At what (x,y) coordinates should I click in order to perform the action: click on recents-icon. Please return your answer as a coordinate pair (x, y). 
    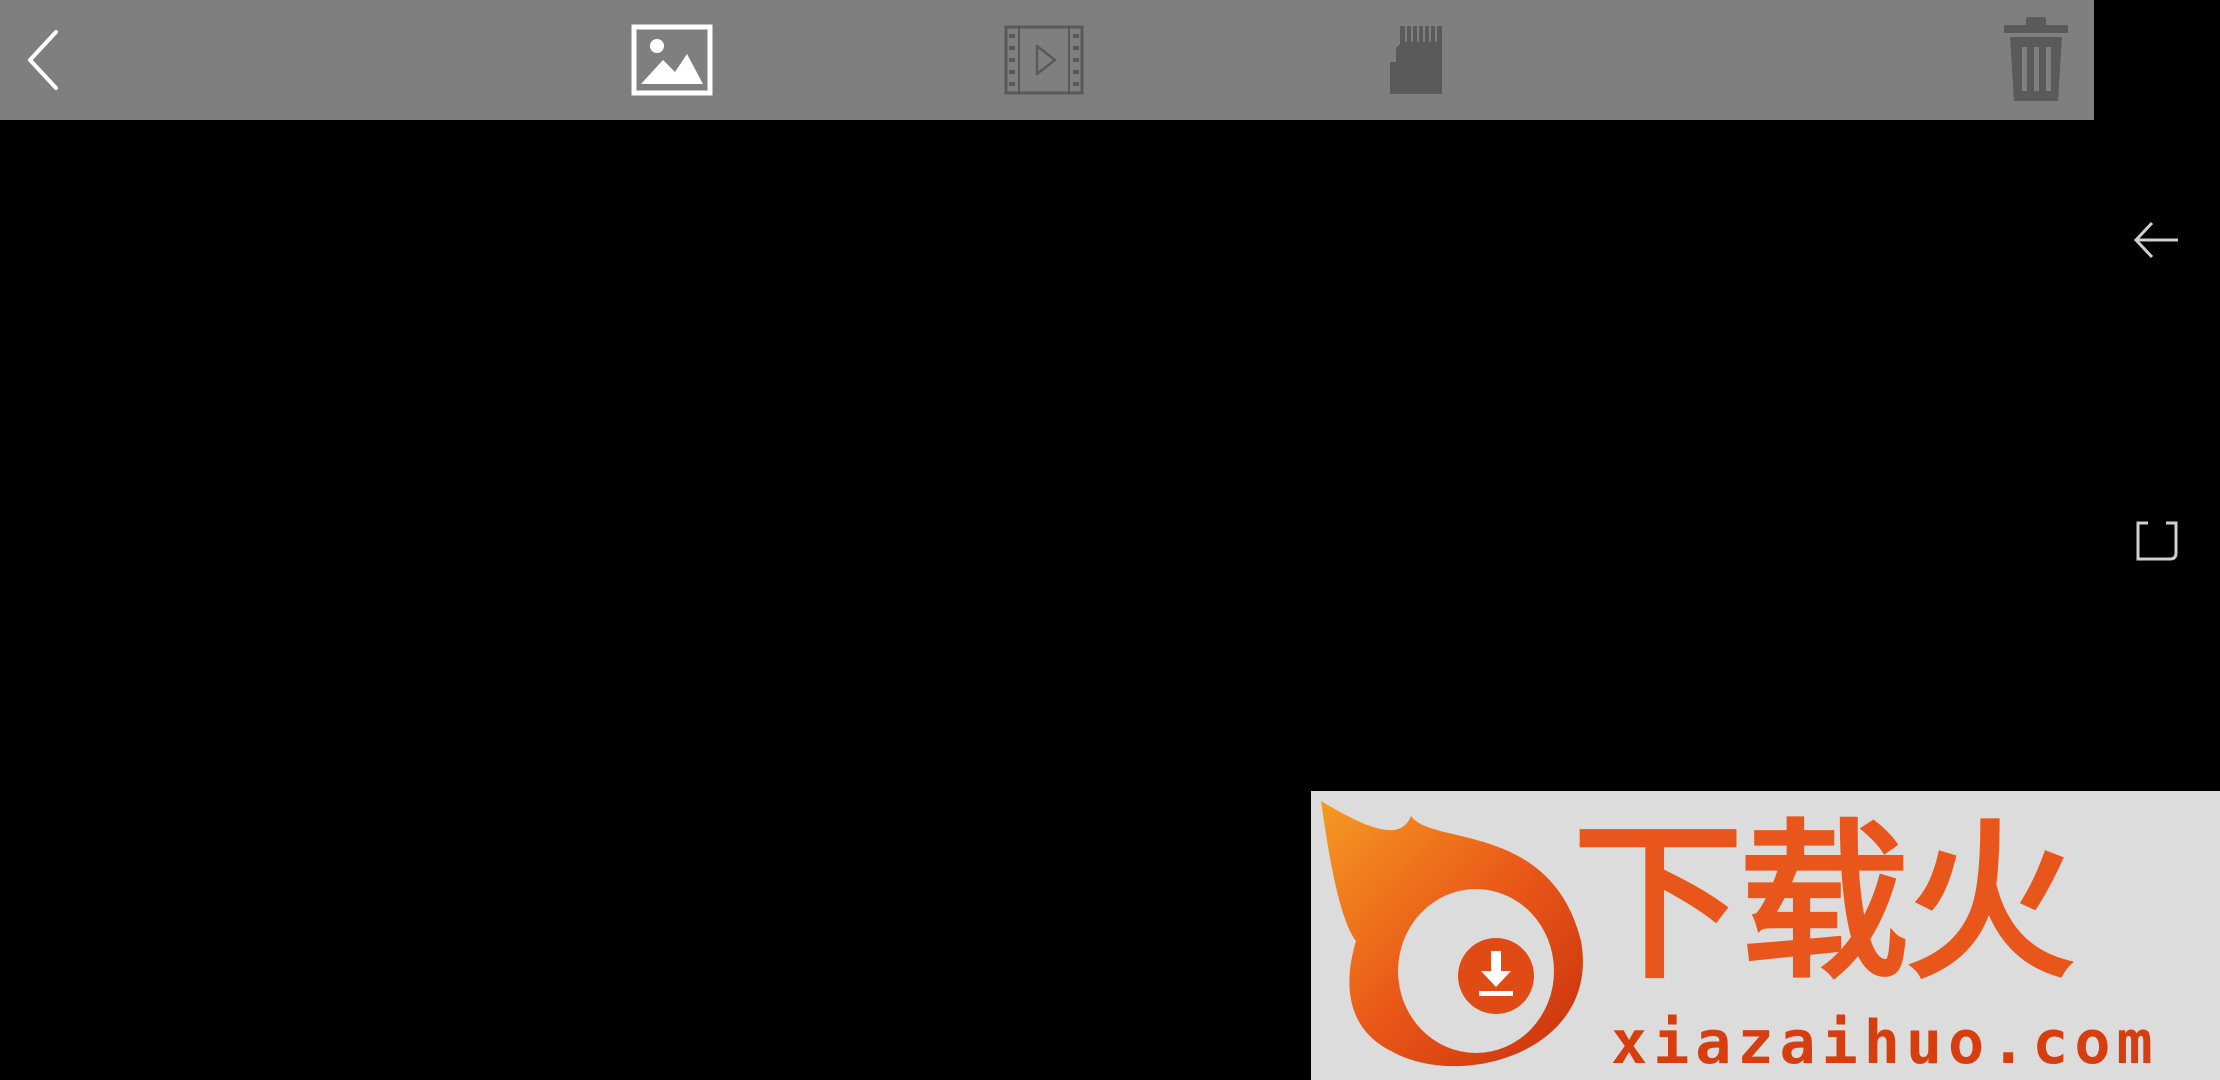
    Looking at the image, I should click on (2157, 540).